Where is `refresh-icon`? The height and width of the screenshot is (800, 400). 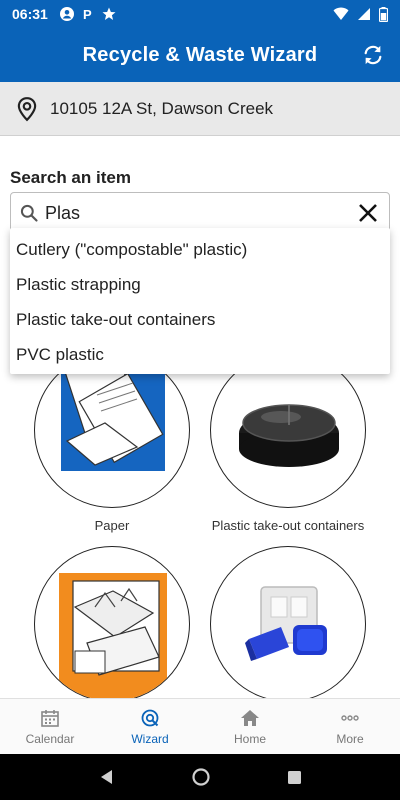
refresh-icon is located at coordinates (373, 55).